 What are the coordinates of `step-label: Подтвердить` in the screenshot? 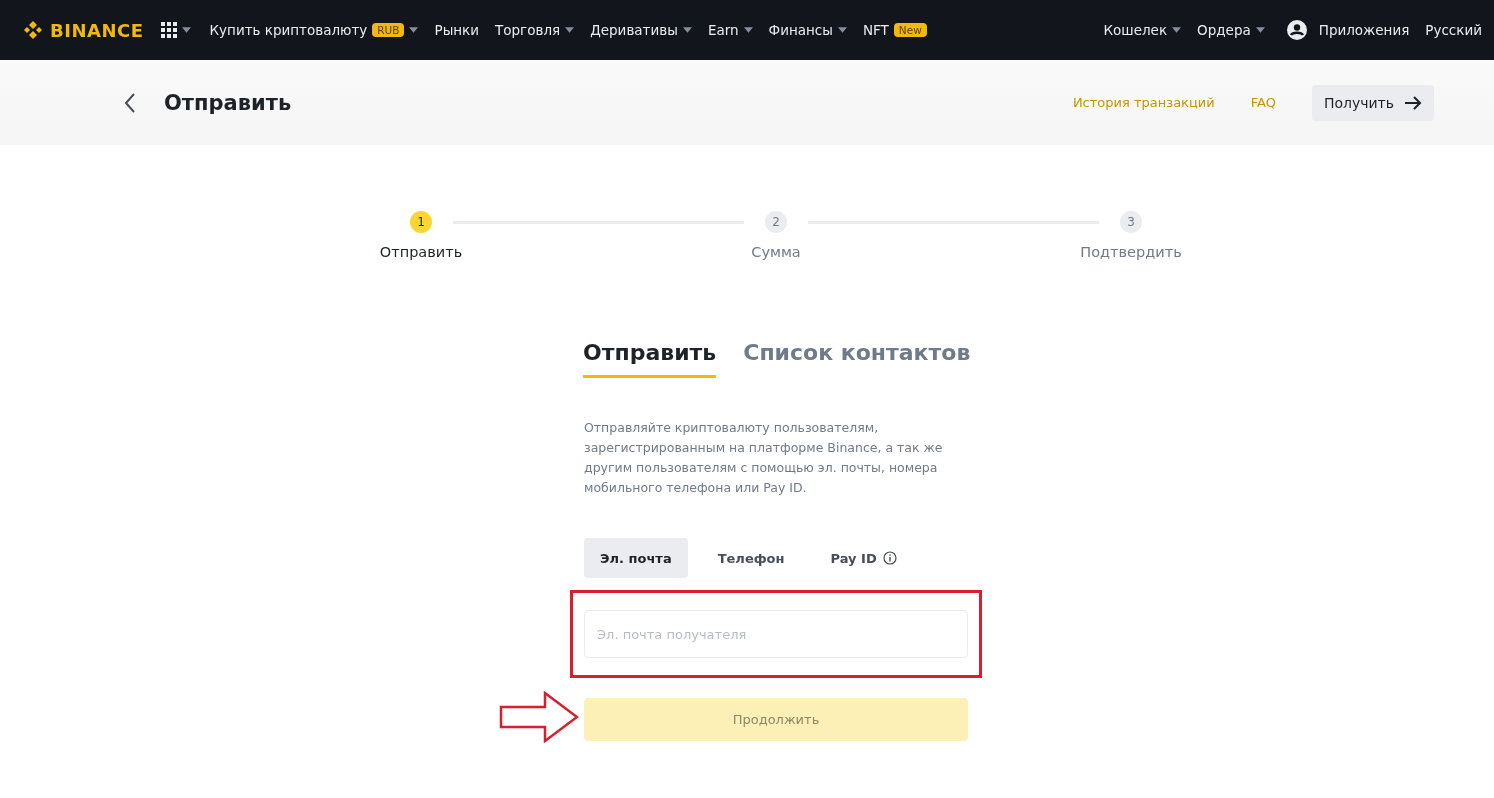 It's located at (1131, 252).